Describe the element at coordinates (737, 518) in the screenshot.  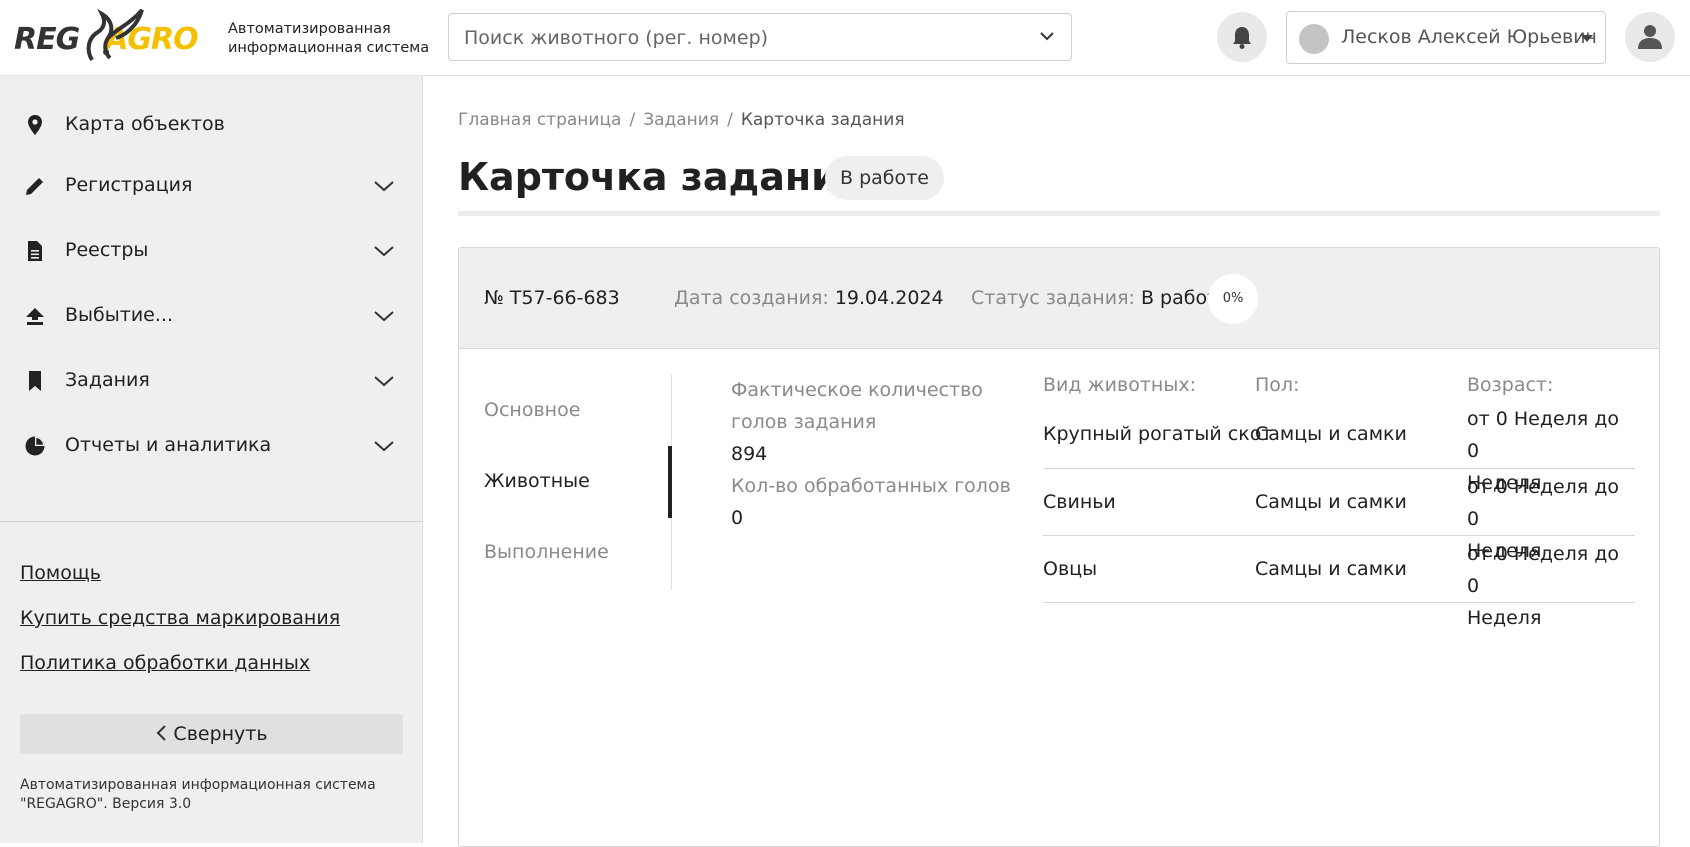
I see `processed-count-value: 0` at that location.